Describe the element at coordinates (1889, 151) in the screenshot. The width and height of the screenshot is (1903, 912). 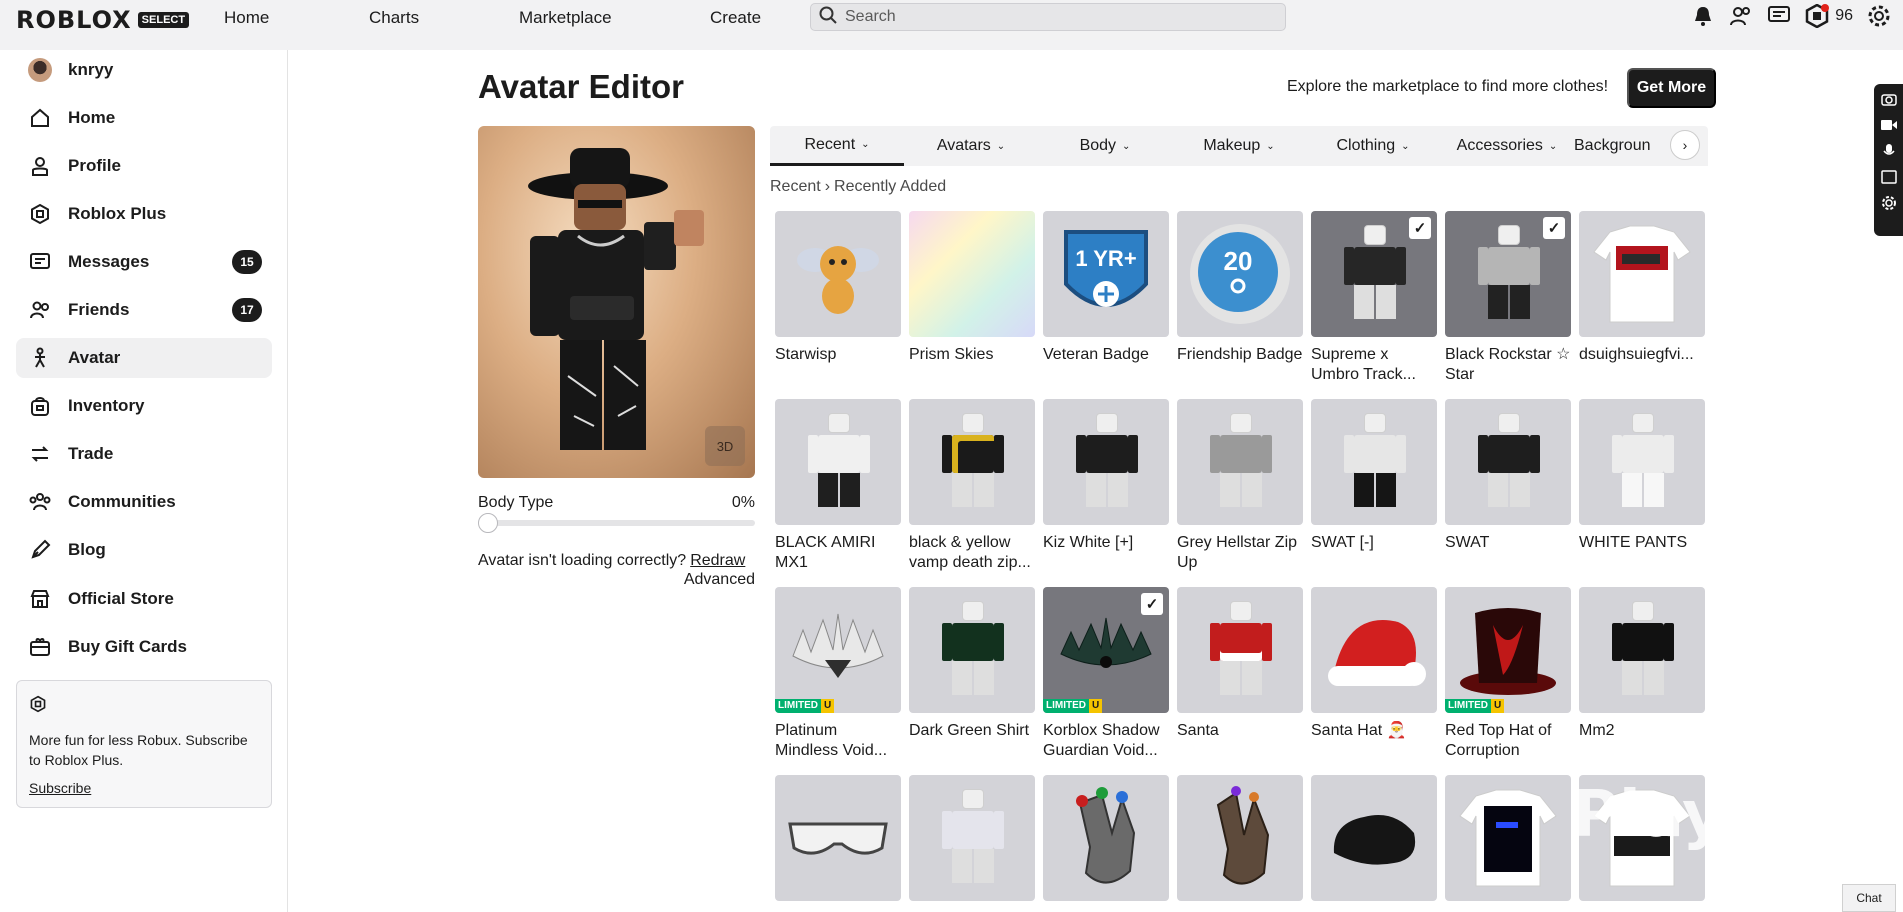
I see `microphone-icon` at that location.